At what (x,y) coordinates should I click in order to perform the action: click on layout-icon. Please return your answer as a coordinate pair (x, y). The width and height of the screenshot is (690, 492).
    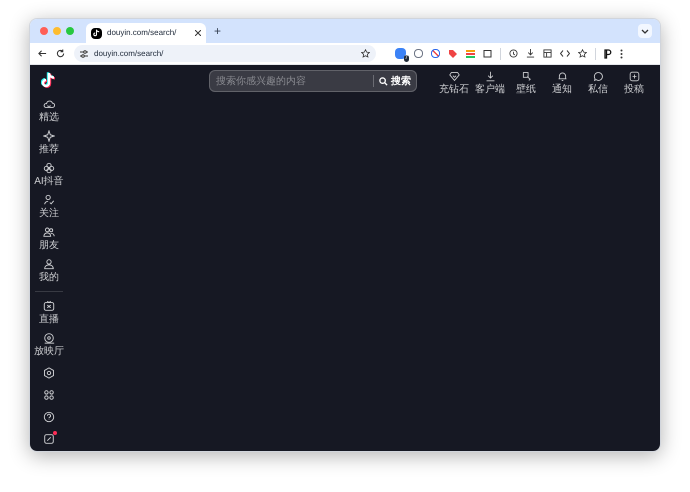
    Looking at the image, I should click on (547, 53).